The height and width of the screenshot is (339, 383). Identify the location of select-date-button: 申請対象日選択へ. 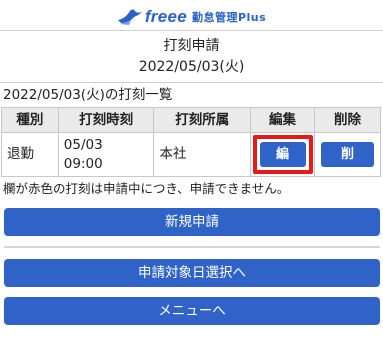
(192, 273).